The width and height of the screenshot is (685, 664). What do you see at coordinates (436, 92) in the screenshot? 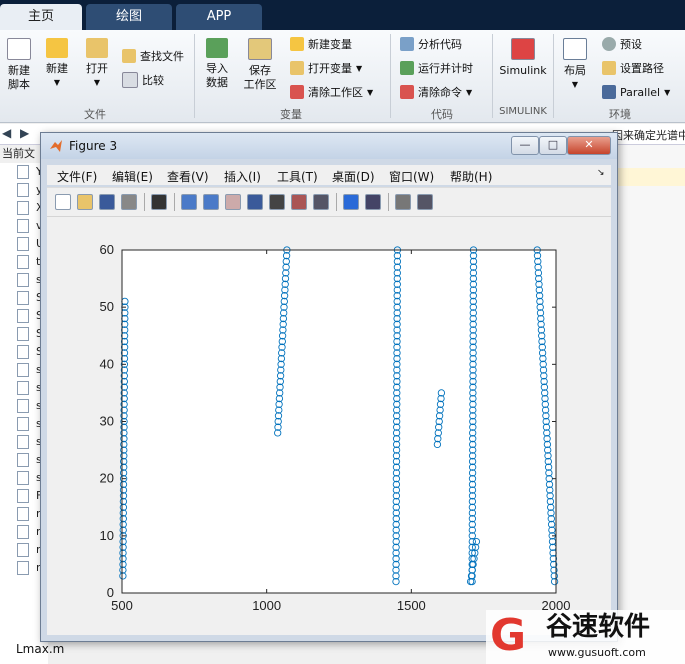
I see `clear-commands-button: 清除命令 ▼` at bounding box center [436, 92].